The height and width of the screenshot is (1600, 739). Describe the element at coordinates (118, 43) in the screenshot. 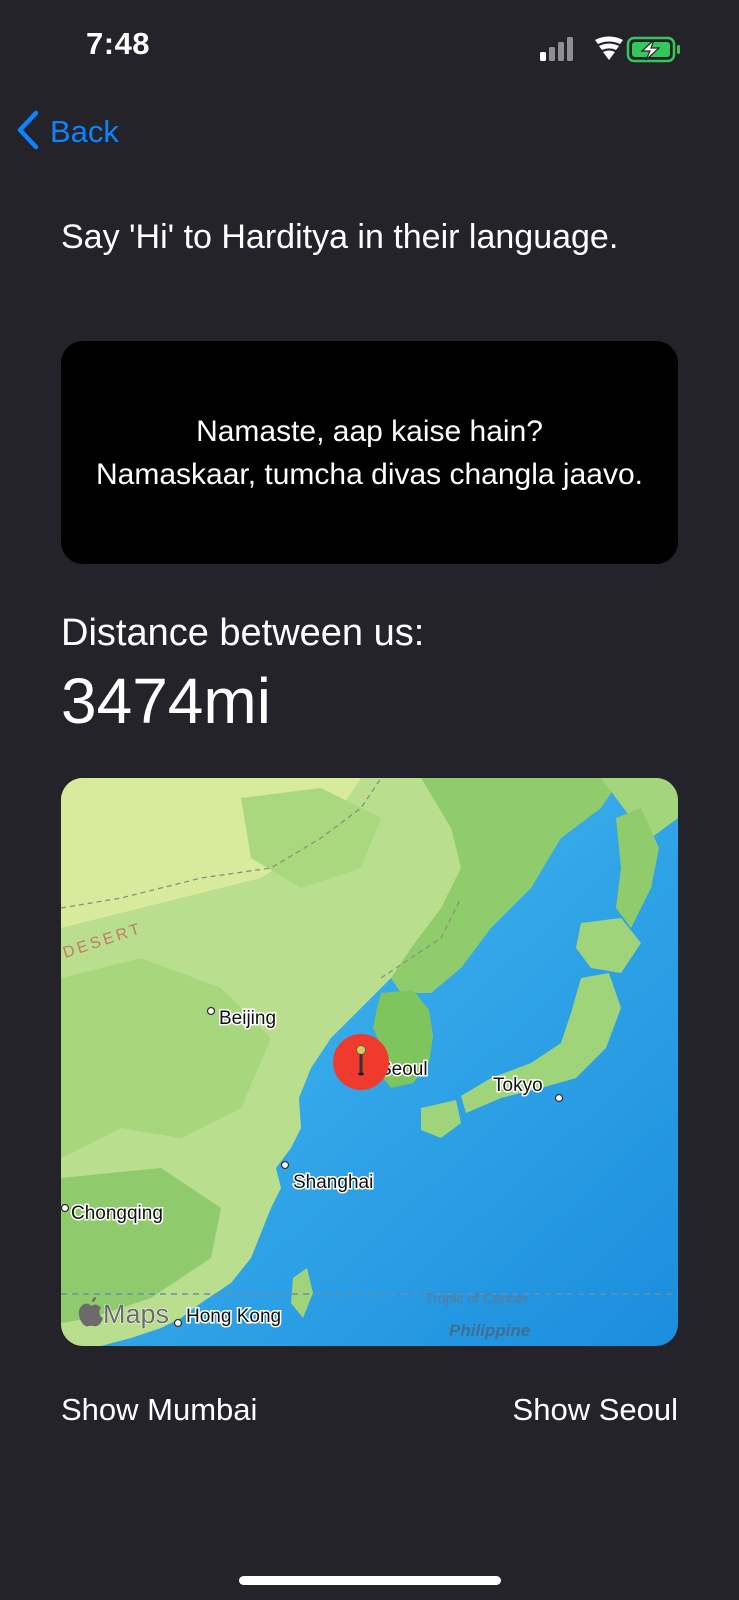

I see `status-time: 7:48` at that location.